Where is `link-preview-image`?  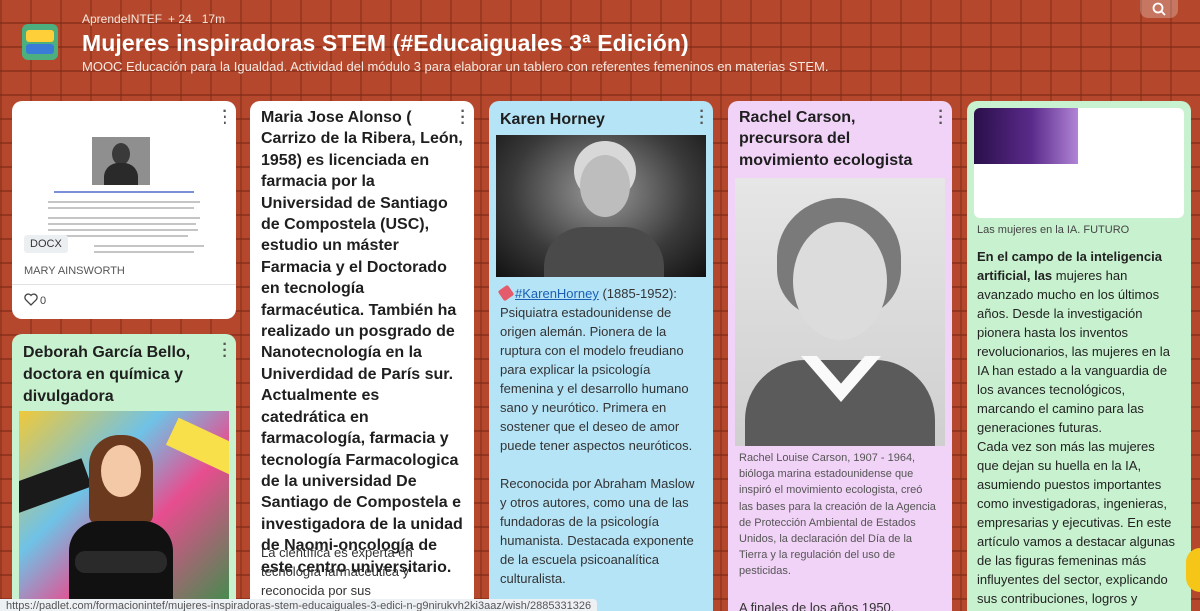 link-preview-image is located at coordinates (1026, 136).